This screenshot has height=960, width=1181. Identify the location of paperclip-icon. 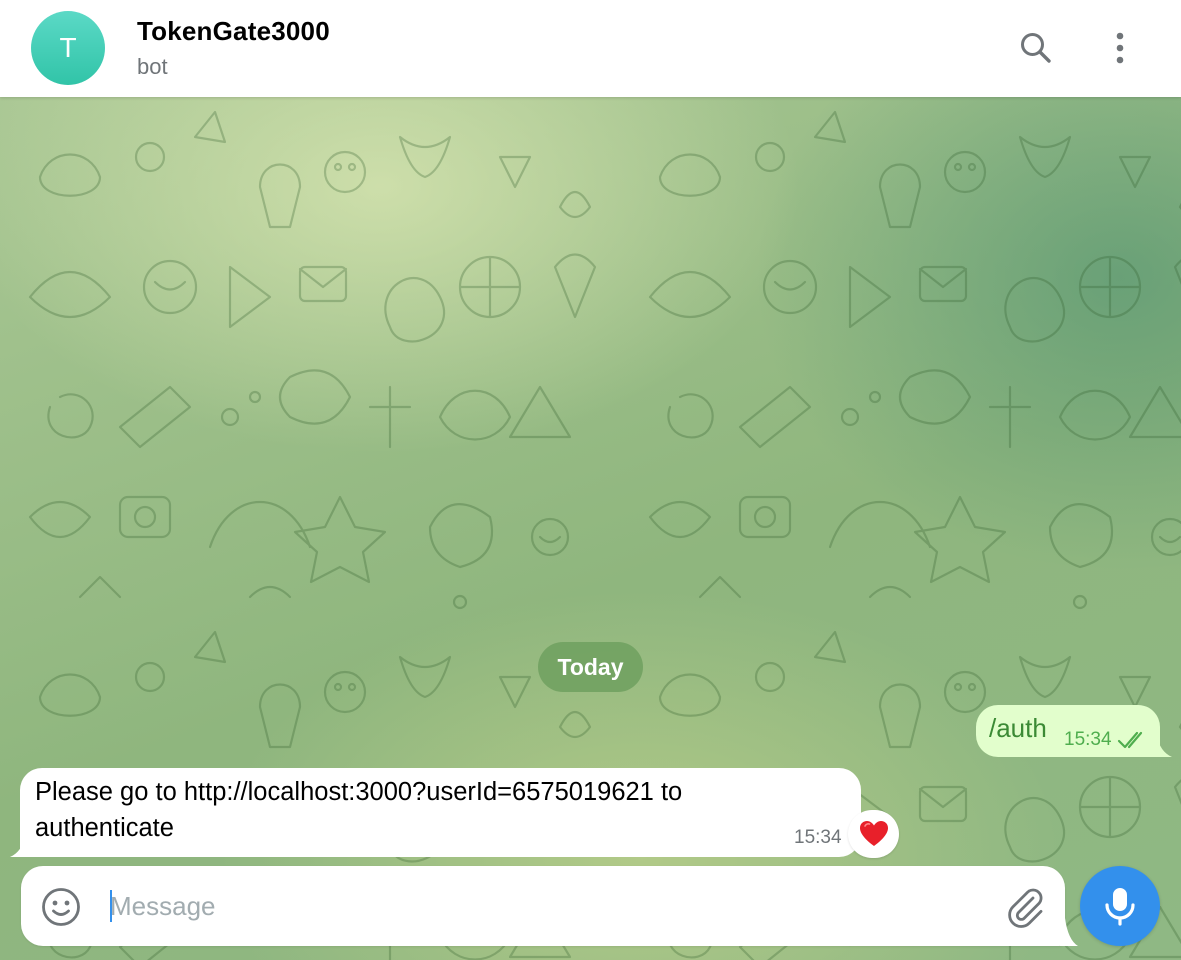
(1025, 908).